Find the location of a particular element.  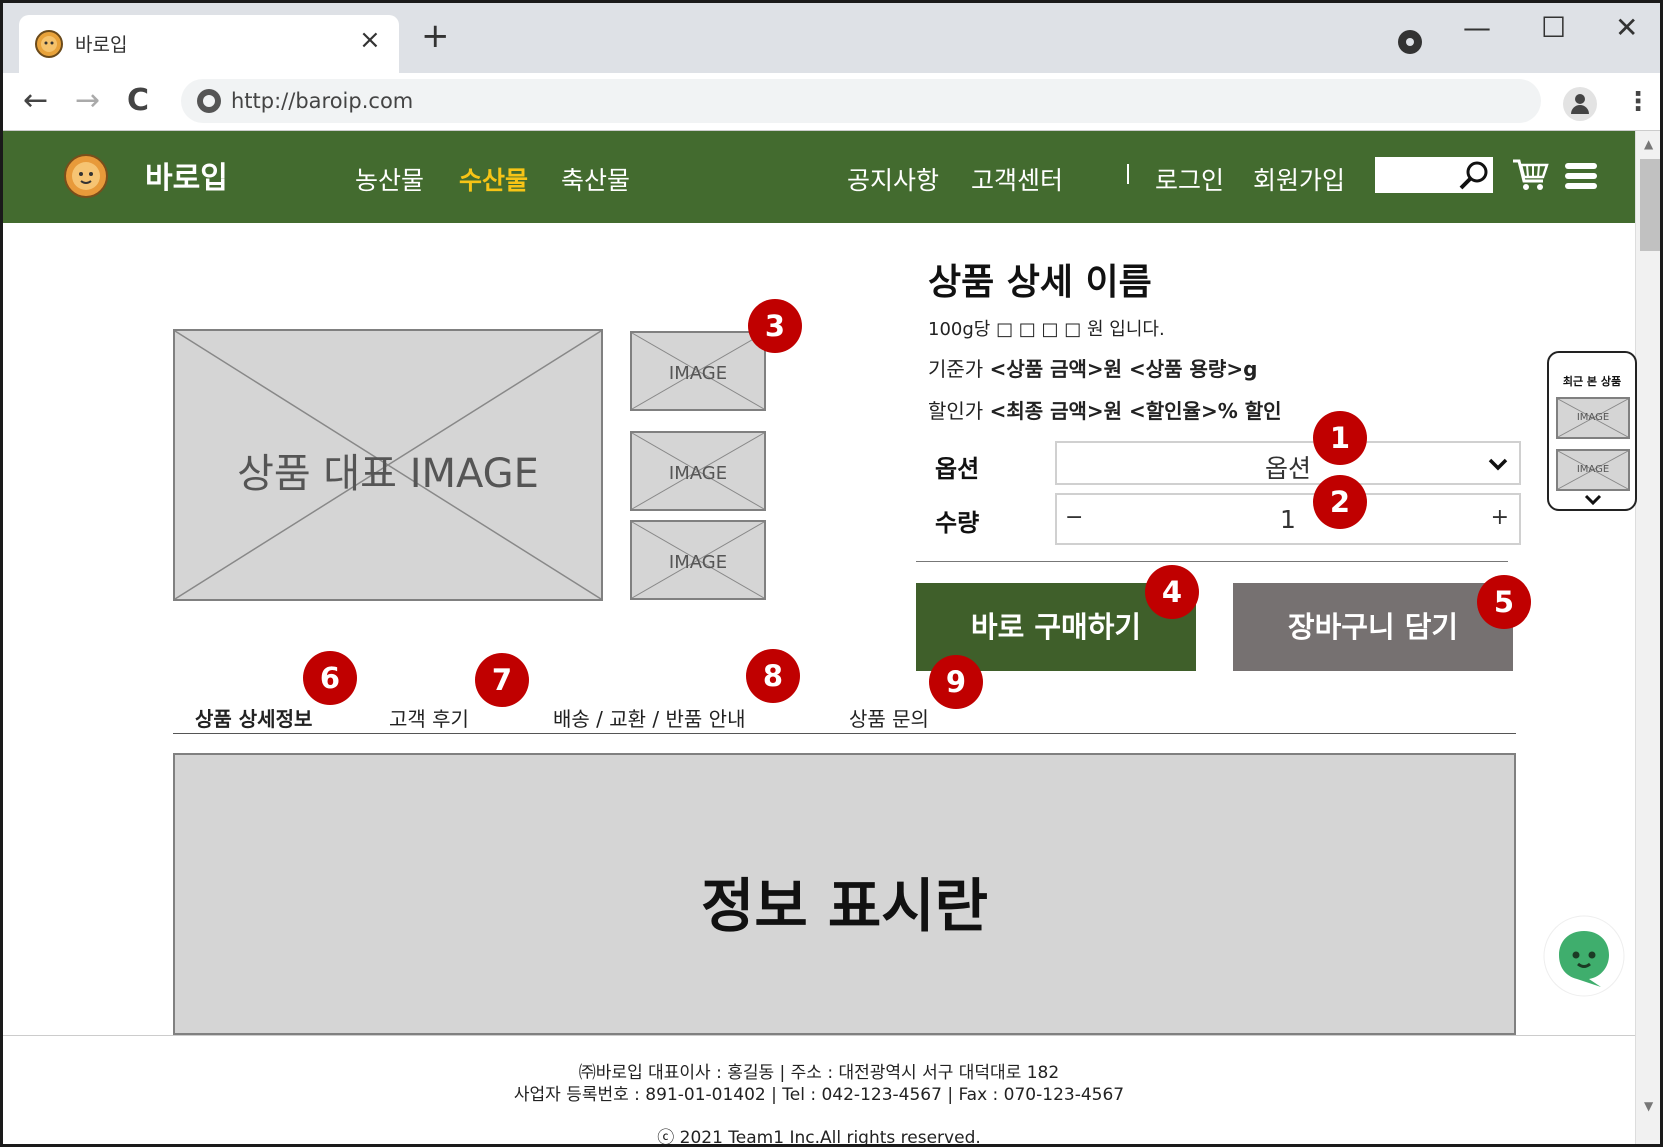

base-price-prefix: 기준가 is located at coordinates (959, 369).